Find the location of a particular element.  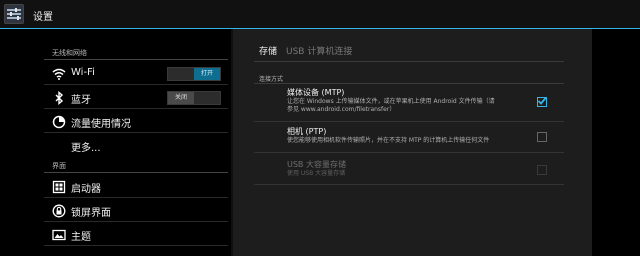

sidebar-item-launcher: 启动器 is located at coordinates (136, 186).